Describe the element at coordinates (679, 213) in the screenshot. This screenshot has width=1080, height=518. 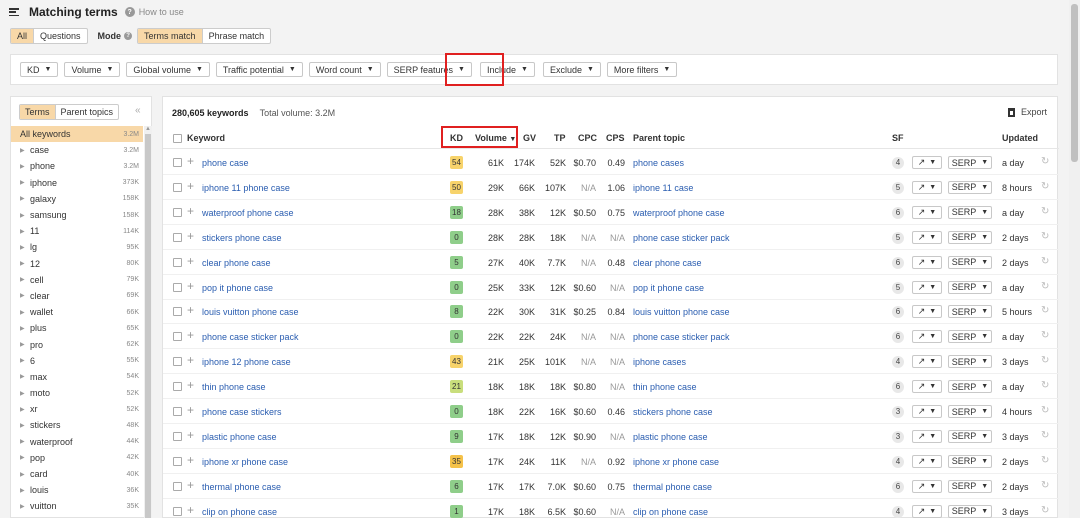
I see `parent-topic-link: waterproof phone case` at that location.